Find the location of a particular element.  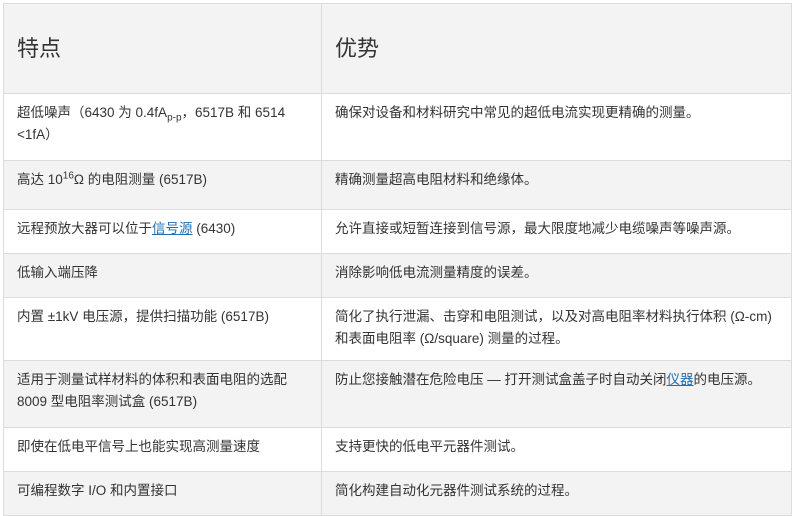

feature-cell: 可编程数字 I/O 和内置接口 is located at coordinates (162, 493).